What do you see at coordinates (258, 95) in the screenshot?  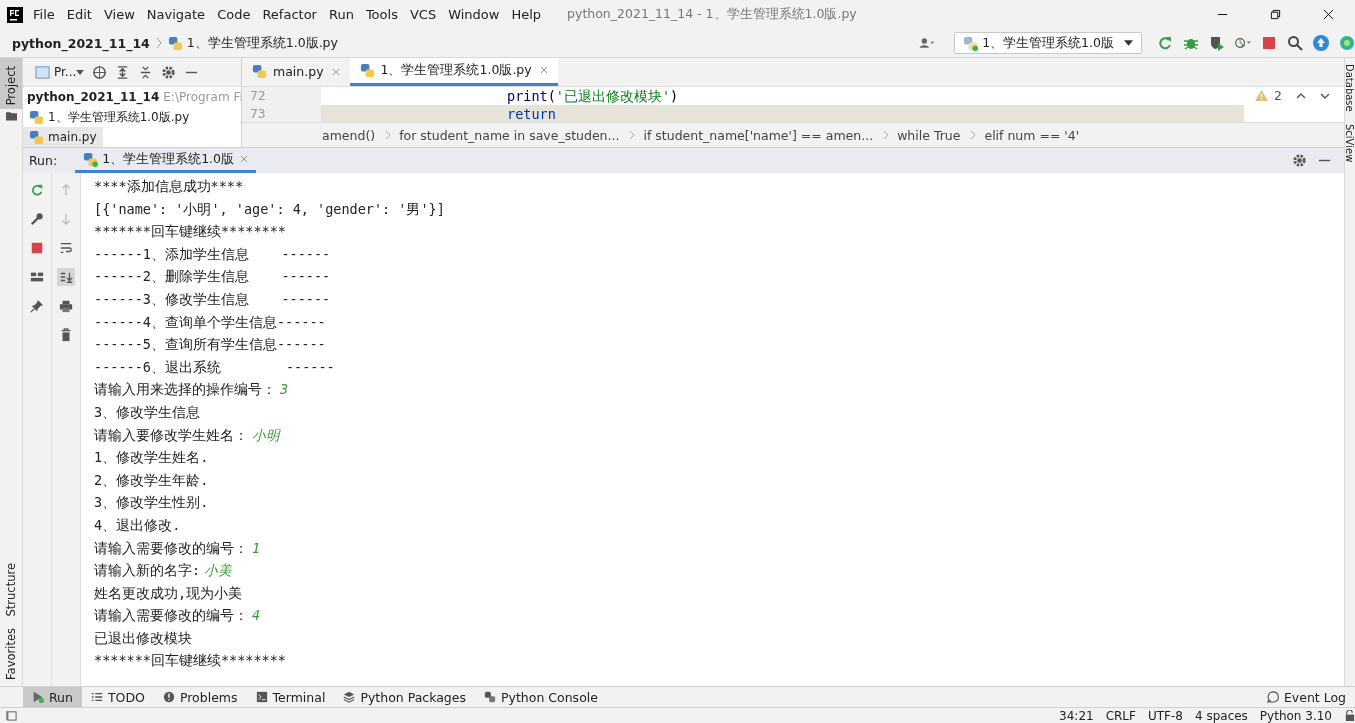 I see `line-number: 72` at bounding box center [258, 95].